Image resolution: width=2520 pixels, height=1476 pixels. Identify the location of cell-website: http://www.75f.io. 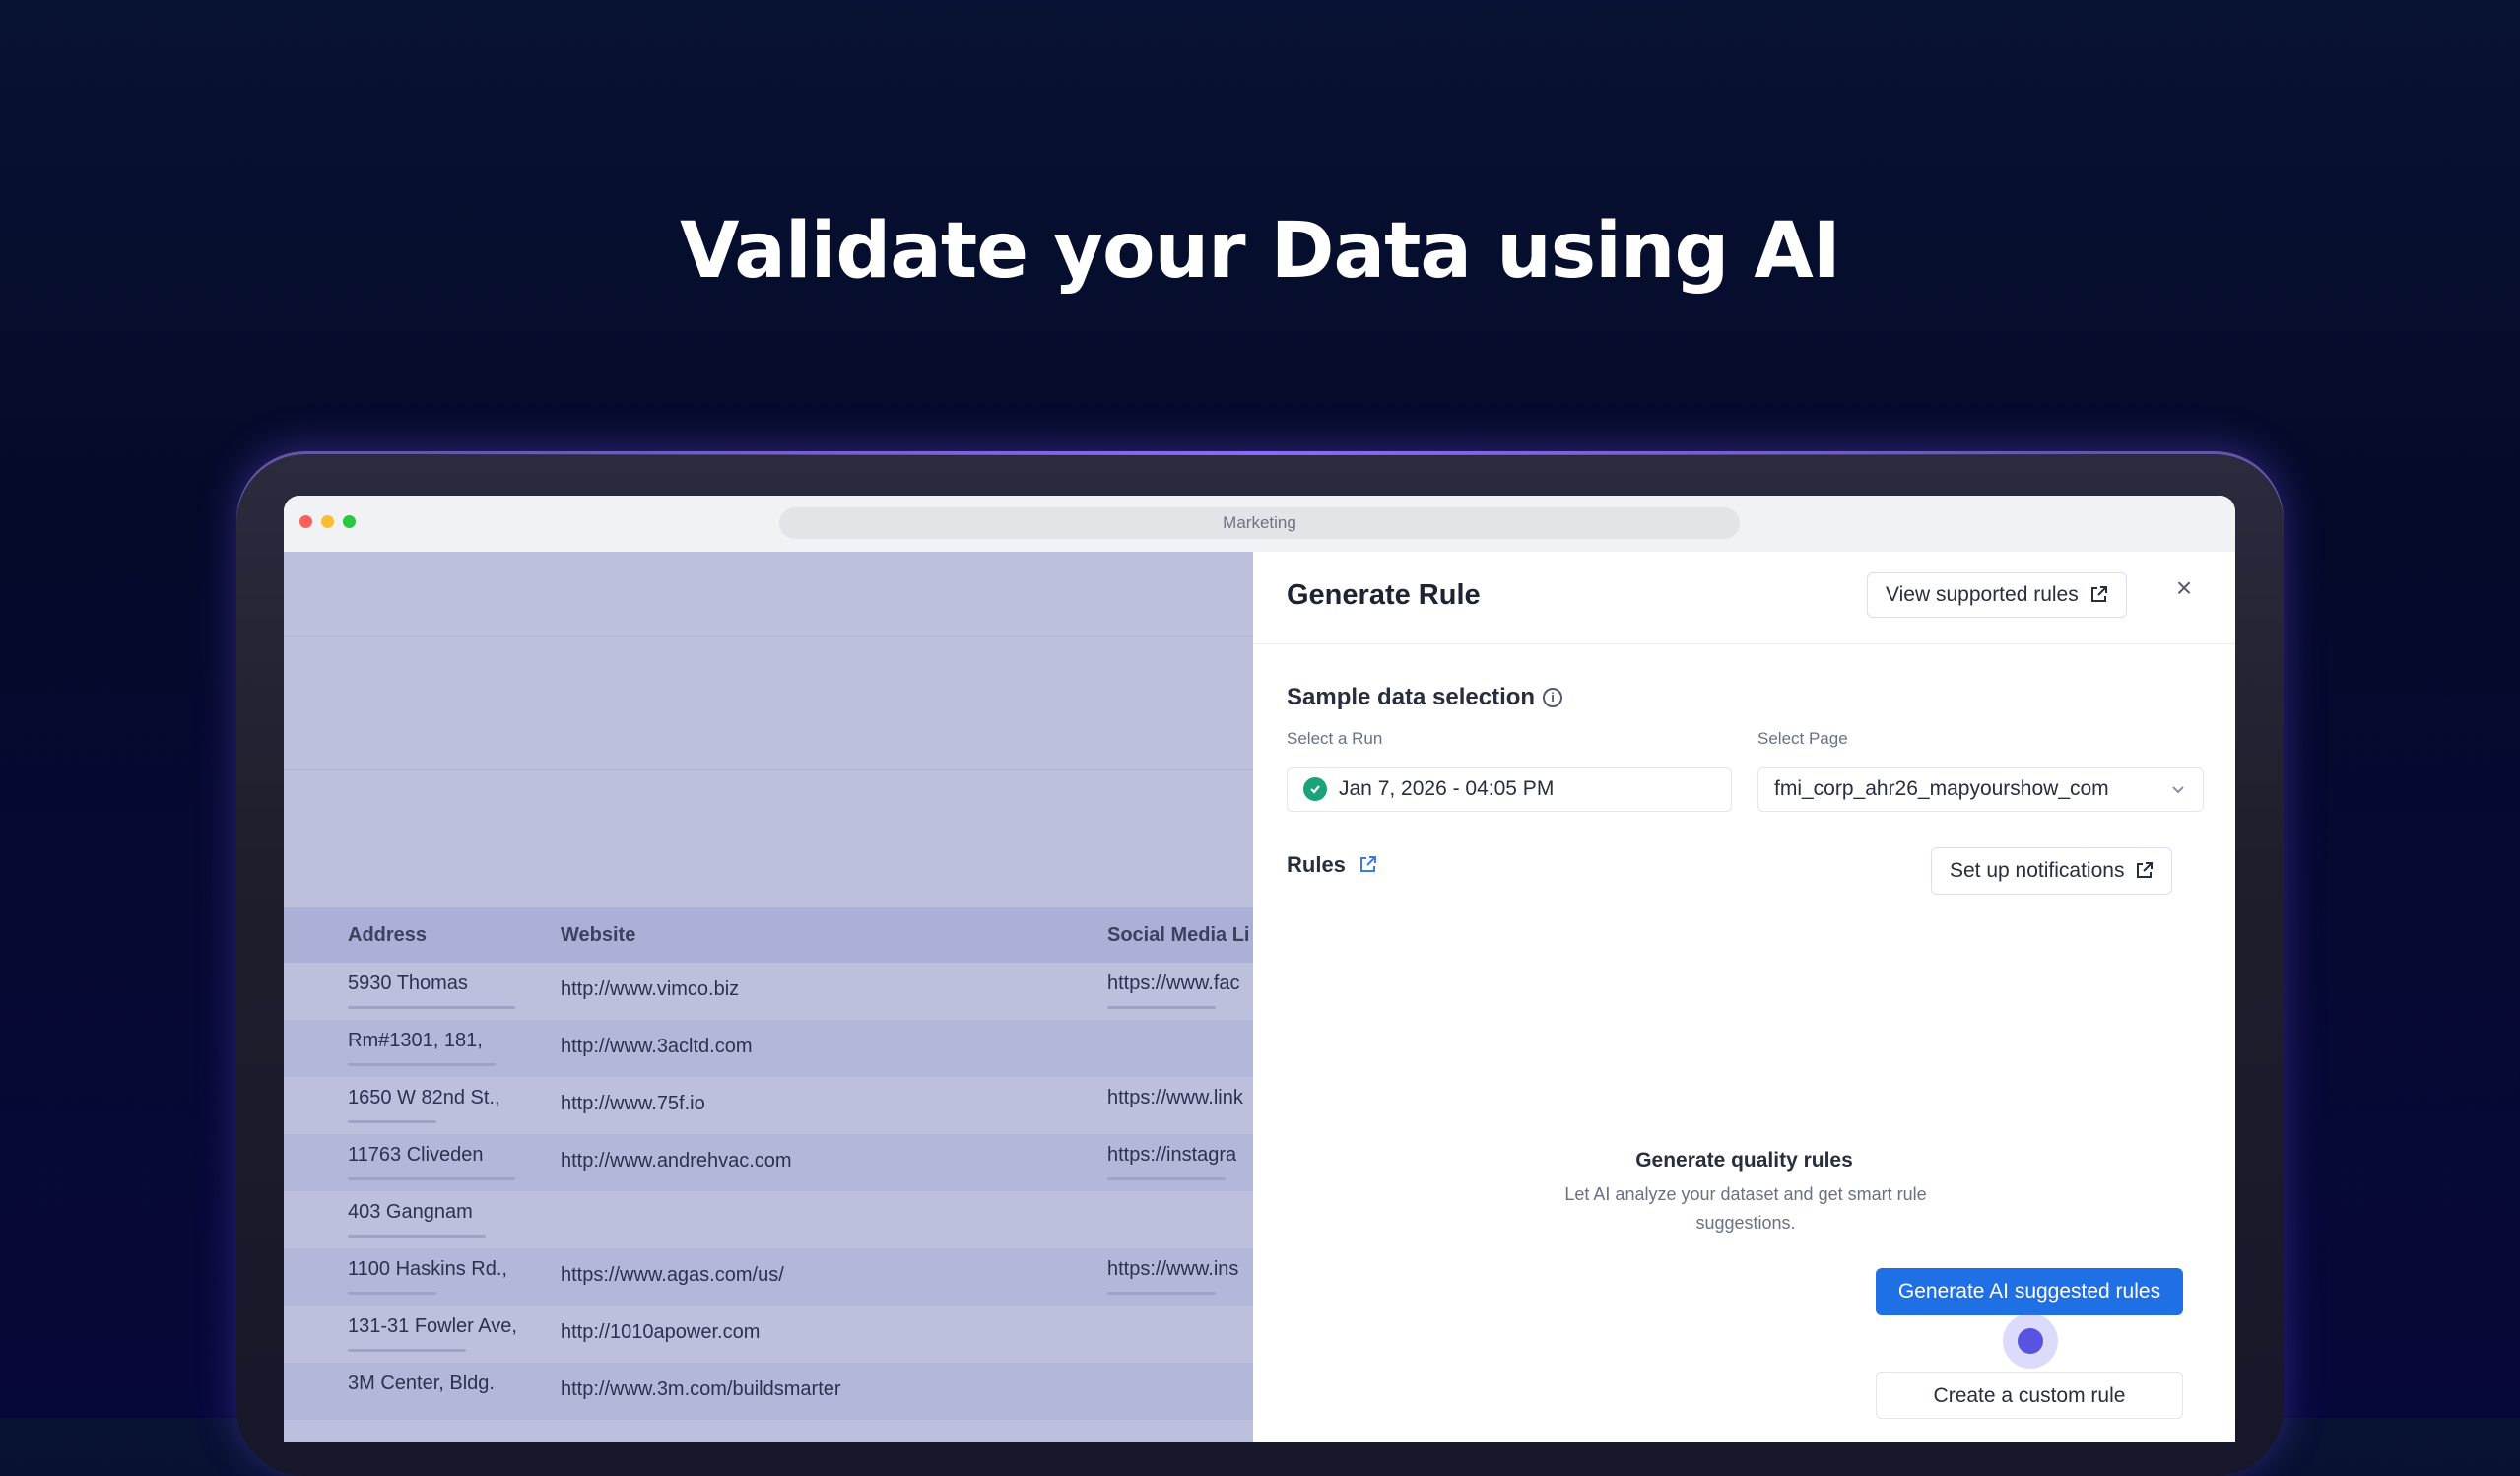
(633, 1103).